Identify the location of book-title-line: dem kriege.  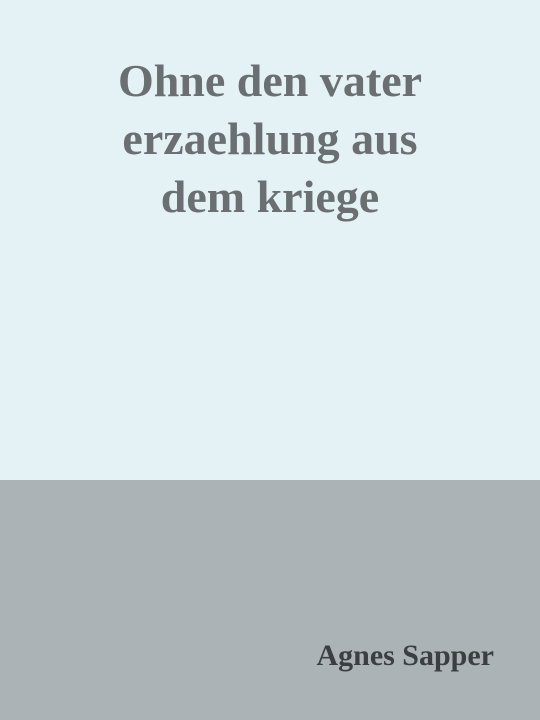
(270, 196).